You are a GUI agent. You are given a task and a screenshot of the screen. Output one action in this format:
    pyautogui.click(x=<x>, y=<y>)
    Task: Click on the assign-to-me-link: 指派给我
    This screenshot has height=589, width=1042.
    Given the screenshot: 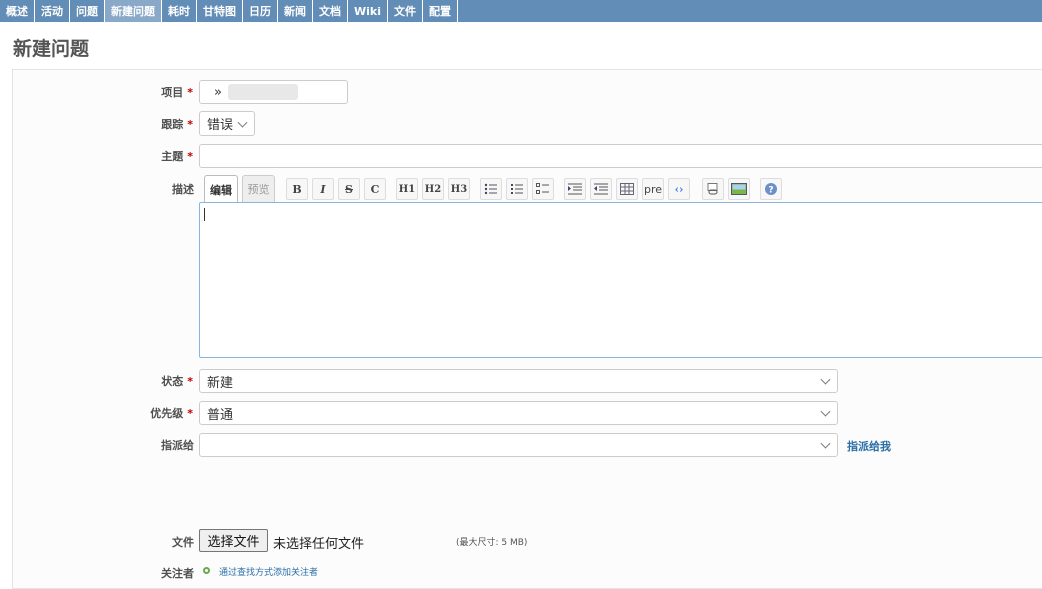 What is the action you would take?
    pyautogui.click(x=869, y=446)
    